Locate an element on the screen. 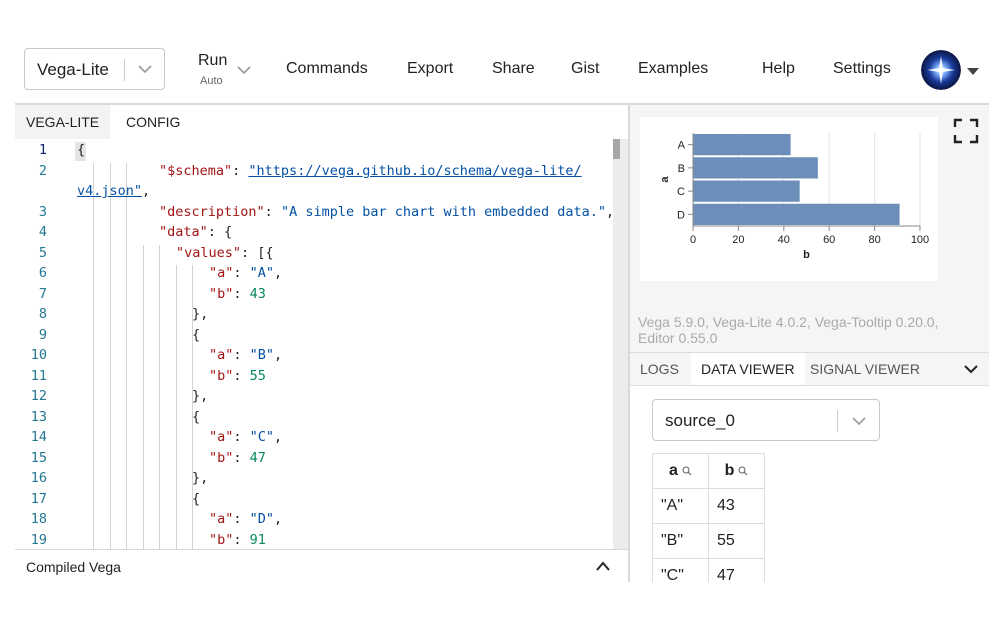 Image resolution: width=1000 pixels, height=622 pixels. bar-chart: 0 20 40 60 80 100 ABCDb a is located at coordinates (794, 197).